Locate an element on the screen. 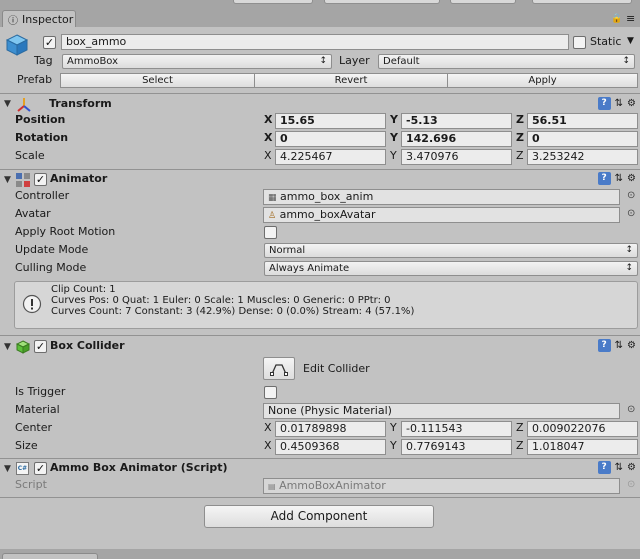 Image resolution: width=640 pixels, height=559 pixels. update-mode-dropdown: Normal ↕ is located at coordinates (451, 250).